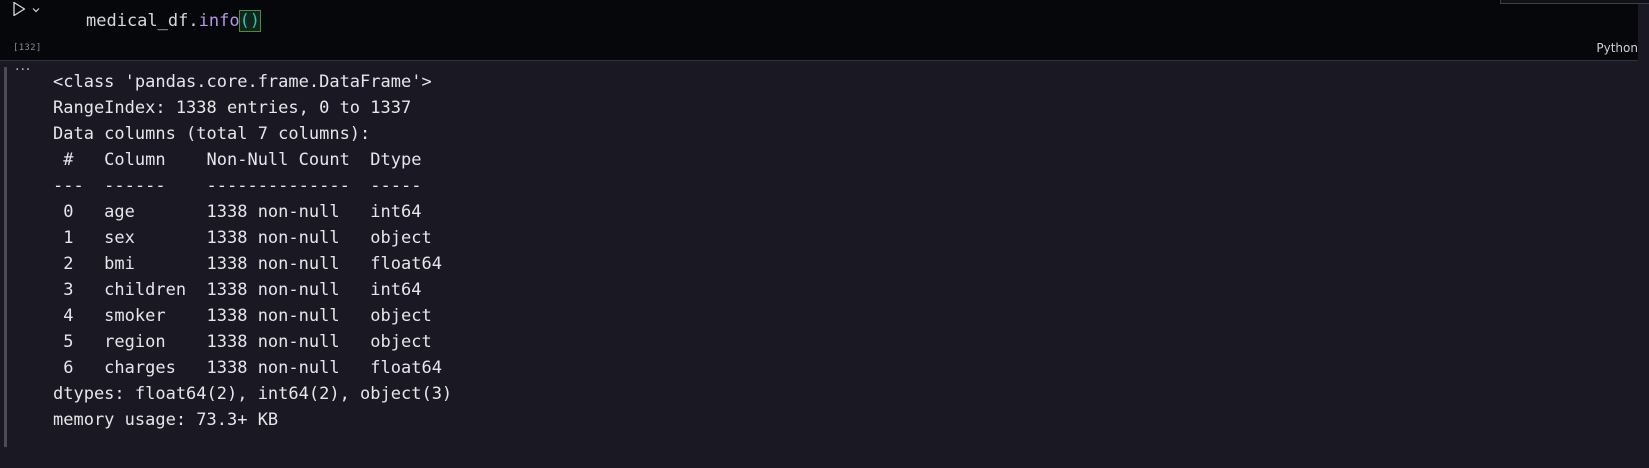 The width and height of the screenshot is (1649, 468). Describe the element at coordinates (247, 212) in the screenshot. I see `output-line: 0 age 1338 non-null int64` at that location.